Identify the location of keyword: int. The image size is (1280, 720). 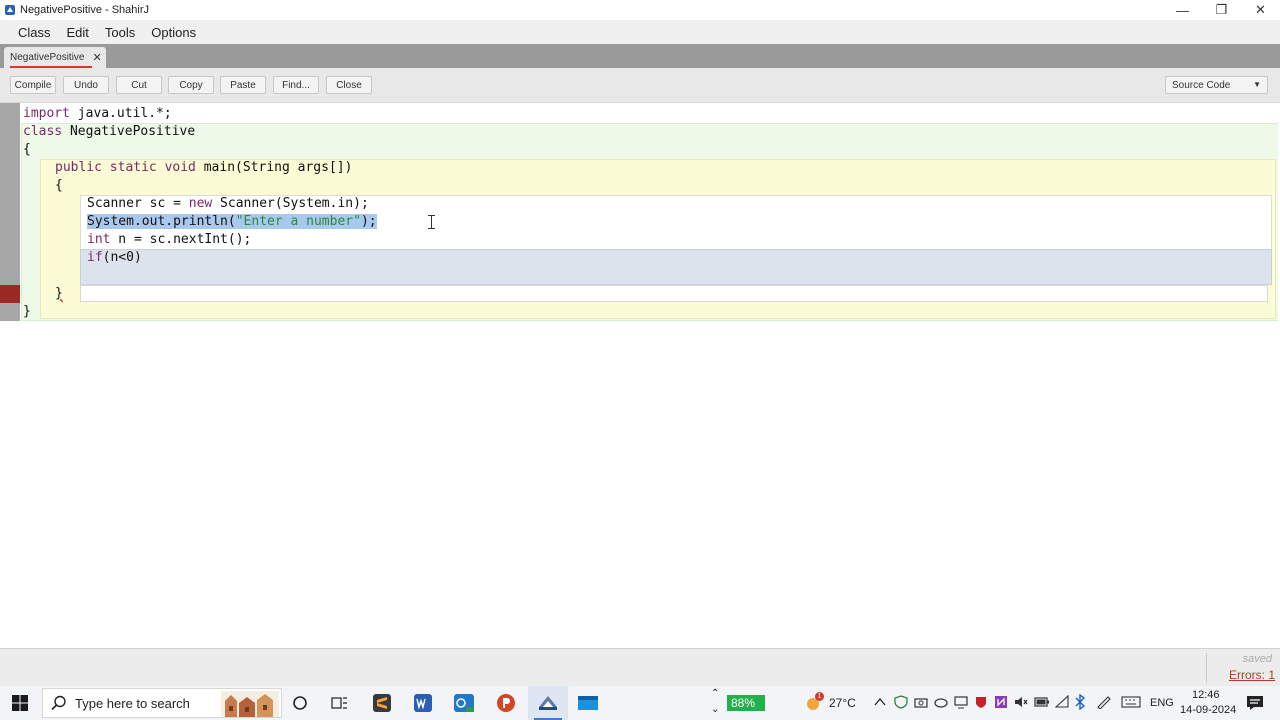
(99, 239).